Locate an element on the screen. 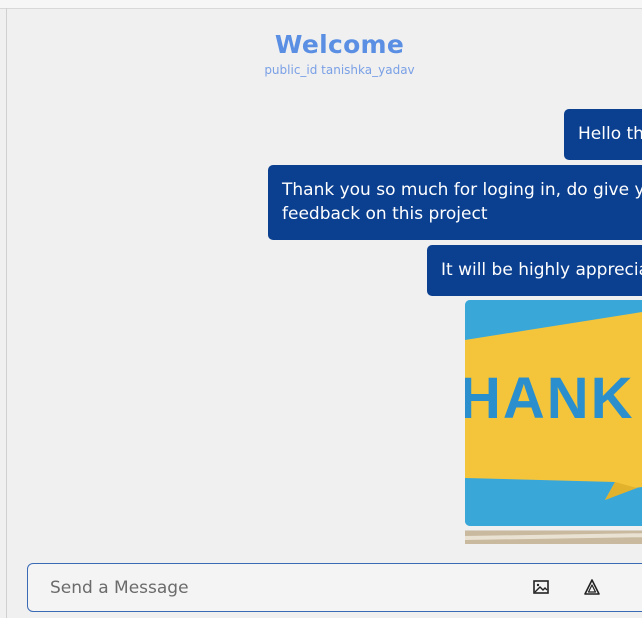  wood-image is located at coordinates (553, 537).